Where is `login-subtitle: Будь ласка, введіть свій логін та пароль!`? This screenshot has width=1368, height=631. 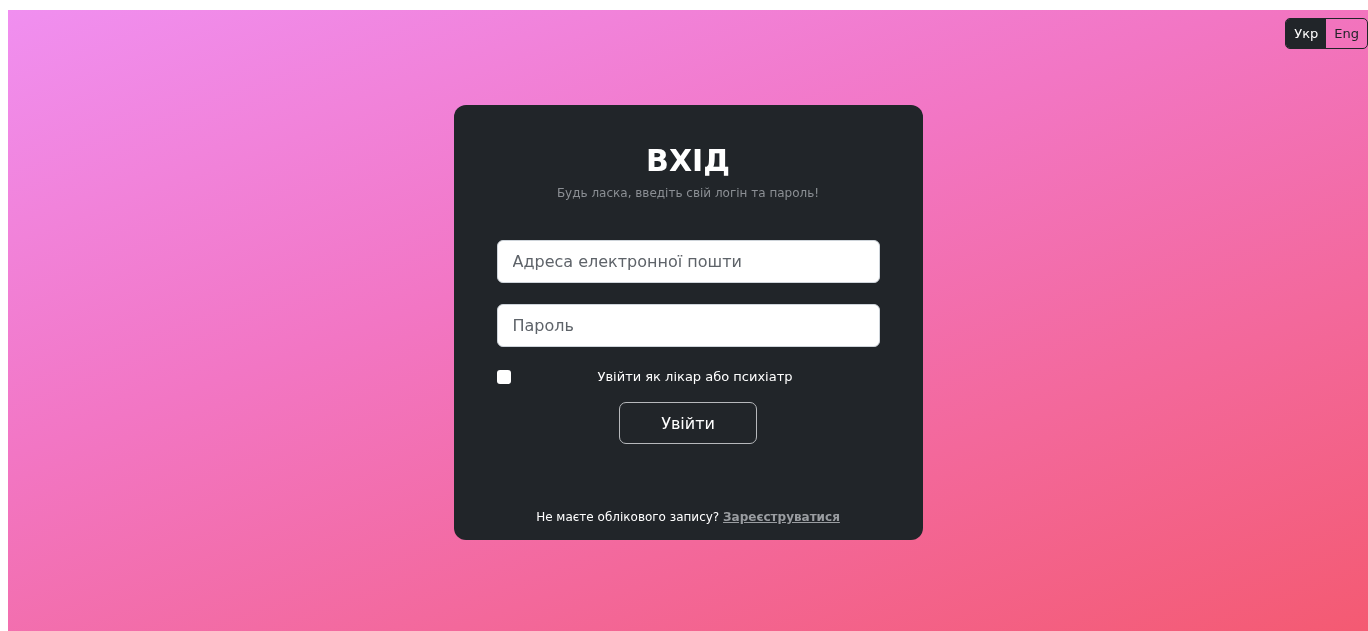 login-subtitle: Будь ласка, введіть свій логін та пароль! is located at coordinates (688, 193).